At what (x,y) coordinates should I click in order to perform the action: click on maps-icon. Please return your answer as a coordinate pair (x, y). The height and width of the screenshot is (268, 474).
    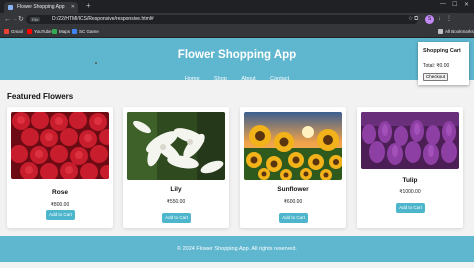
    Looking at the image, I should click on (54, 32).